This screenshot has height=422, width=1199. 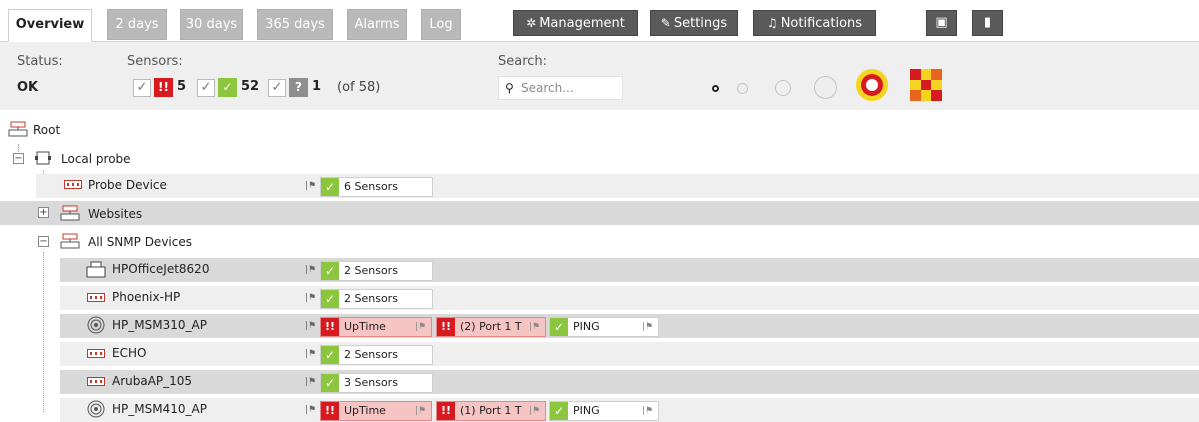 What do you see at coordinates (783, 88) in the screenshot?
I see `view-medium-button` at bounding box center [783, 88].